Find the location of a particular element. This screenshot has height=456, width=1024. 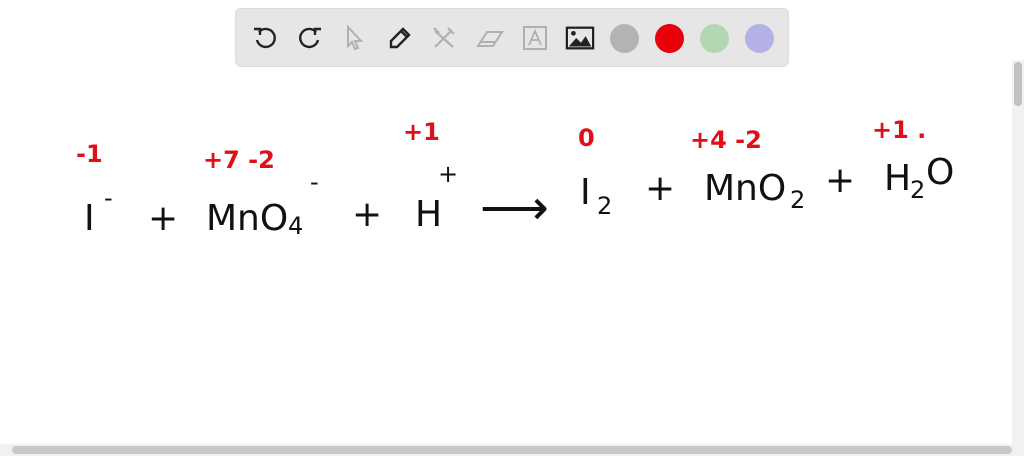

permanganate-sub: 4 is located at coordinates (296, 226).